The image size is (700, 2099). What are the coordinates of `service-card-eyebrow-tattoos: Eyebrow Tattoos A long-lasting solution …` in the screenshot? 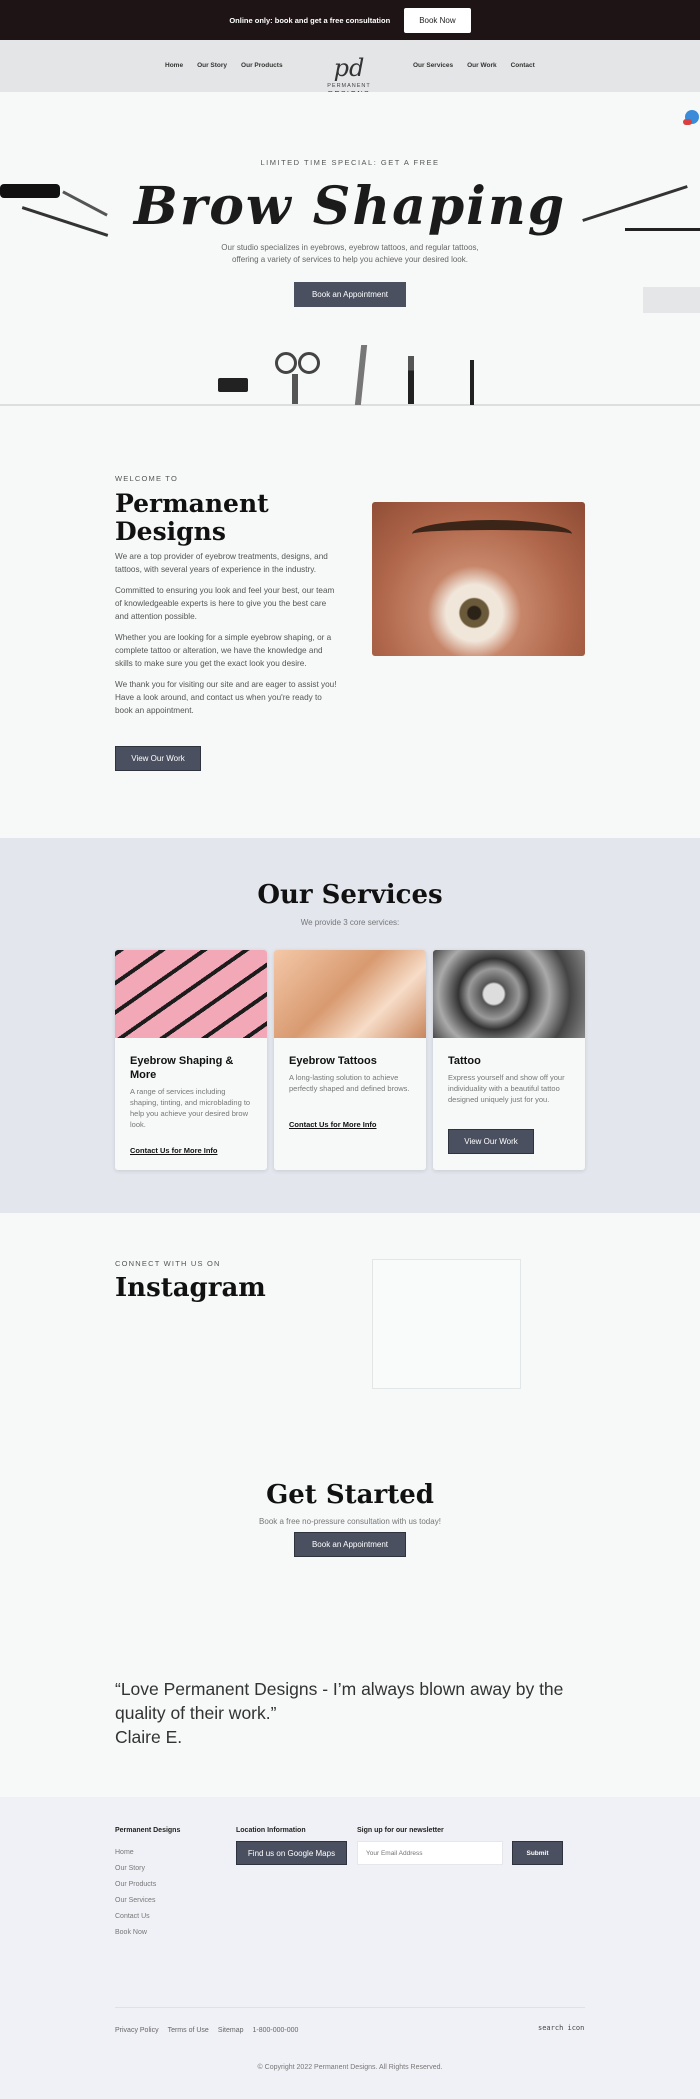 It's located at (350, 1060).